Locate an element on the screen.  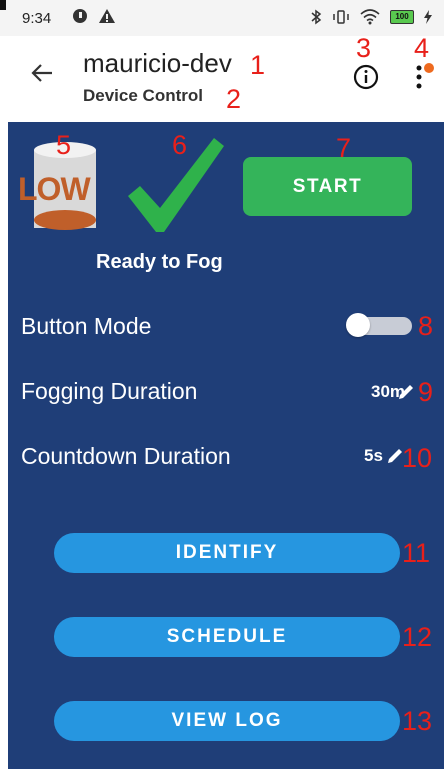
button-mode-toggle-thumb is located at coordinates (358, 325).